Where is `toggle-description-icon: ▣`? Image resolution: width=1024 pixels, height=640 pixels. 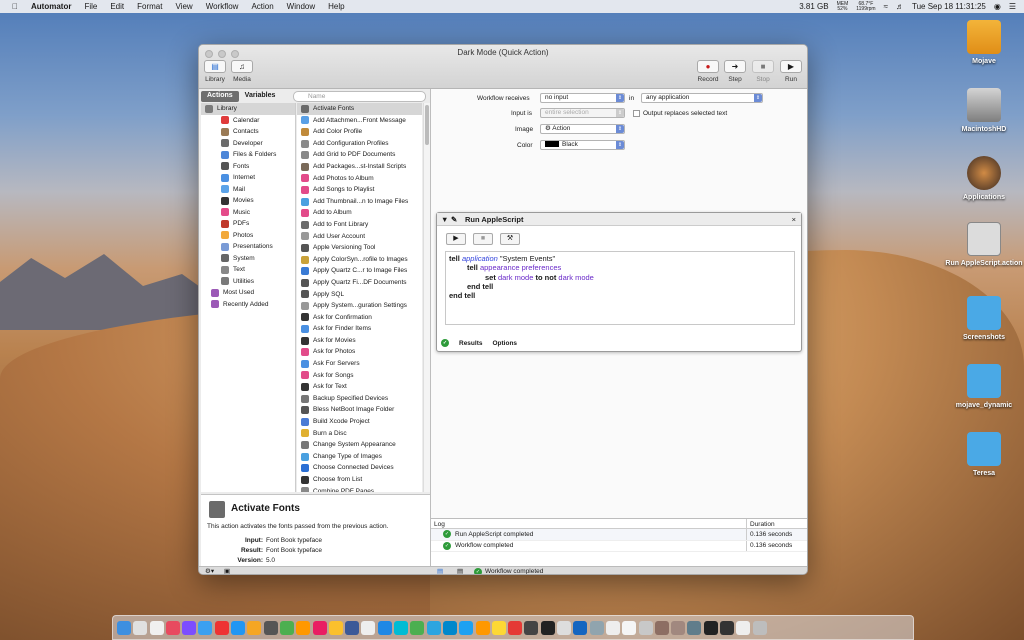
toggle-description-icon: ▣ is located at coordinates (227, 570).